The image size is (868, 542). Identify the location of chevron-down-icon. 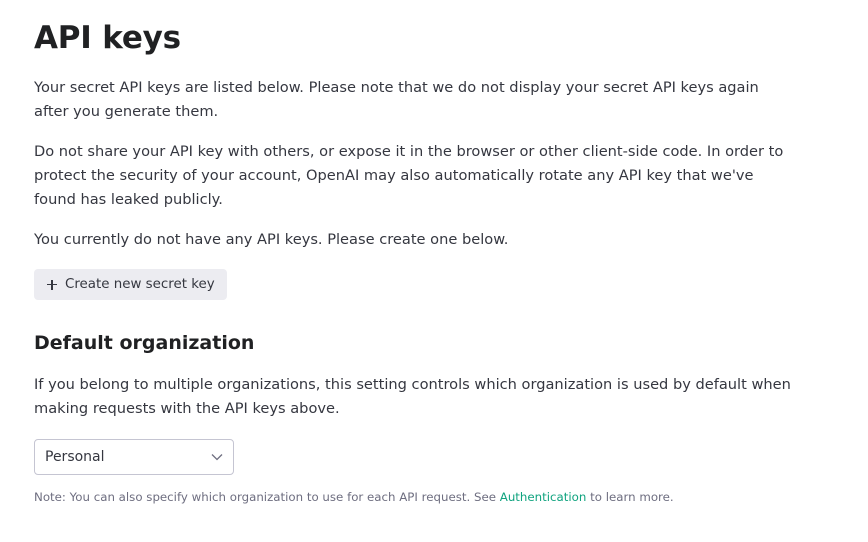
(217, 457).